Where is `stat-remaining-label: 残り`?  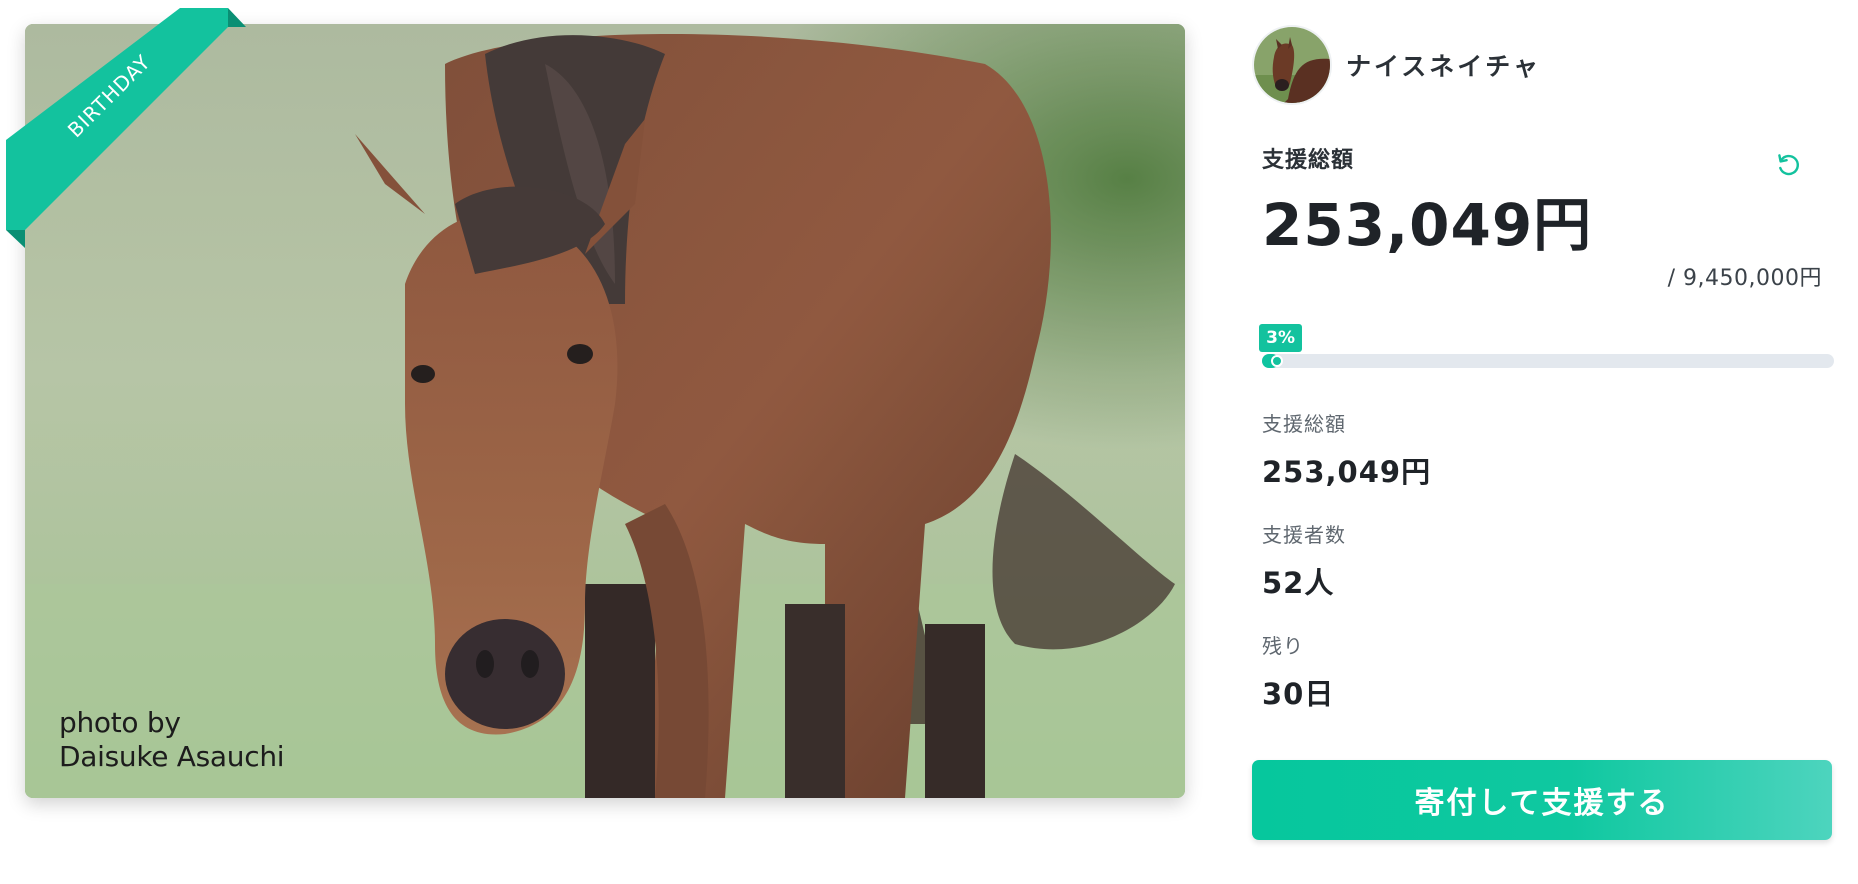 stat-remaining-label: 残り is located at coordinates (1283, 646).